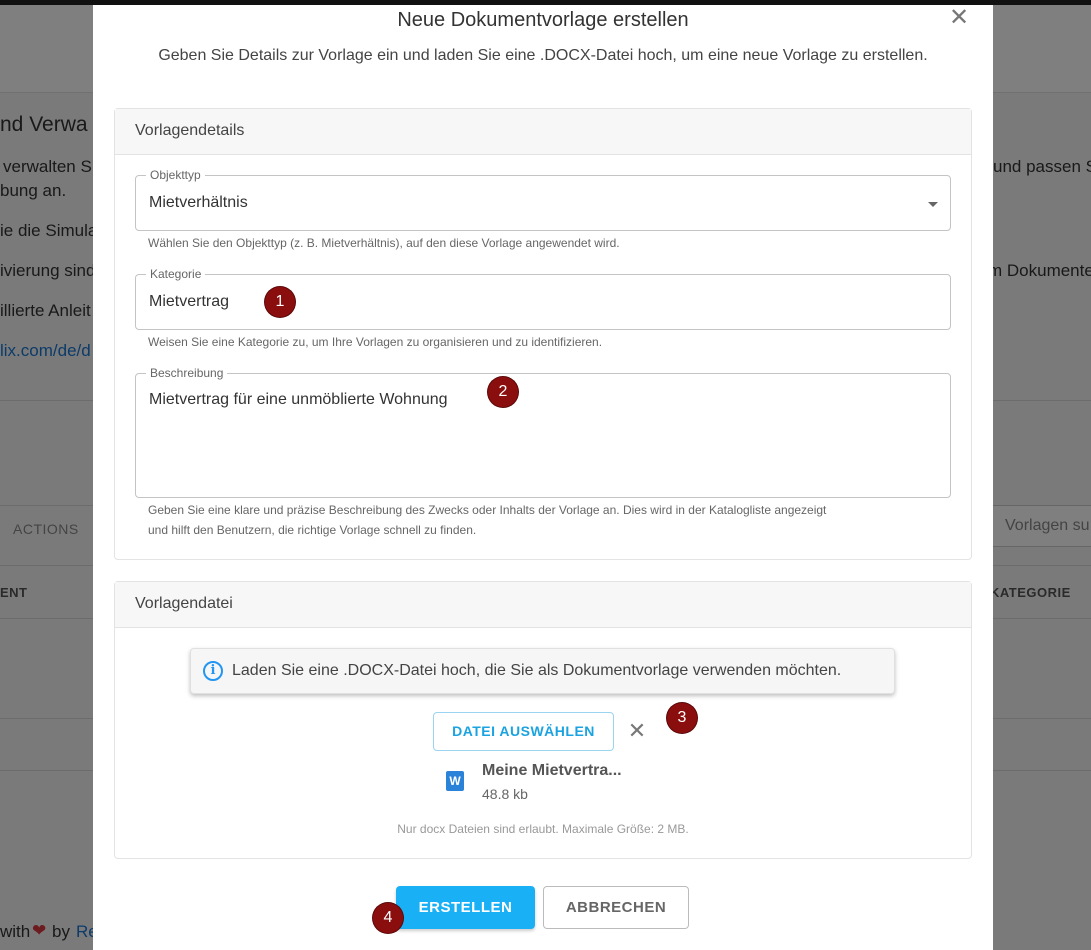 This screenshot has width=1091, height=950. Describe the element at coordinates (213, 671) in the screenshot. I see `info-icon: i` at that location.